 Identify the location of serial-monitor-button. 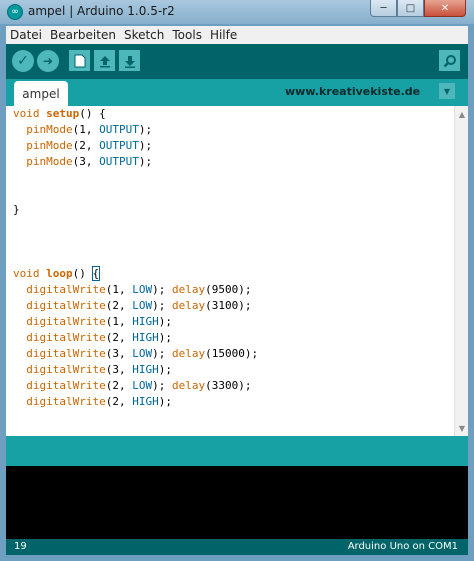
(449, 60).